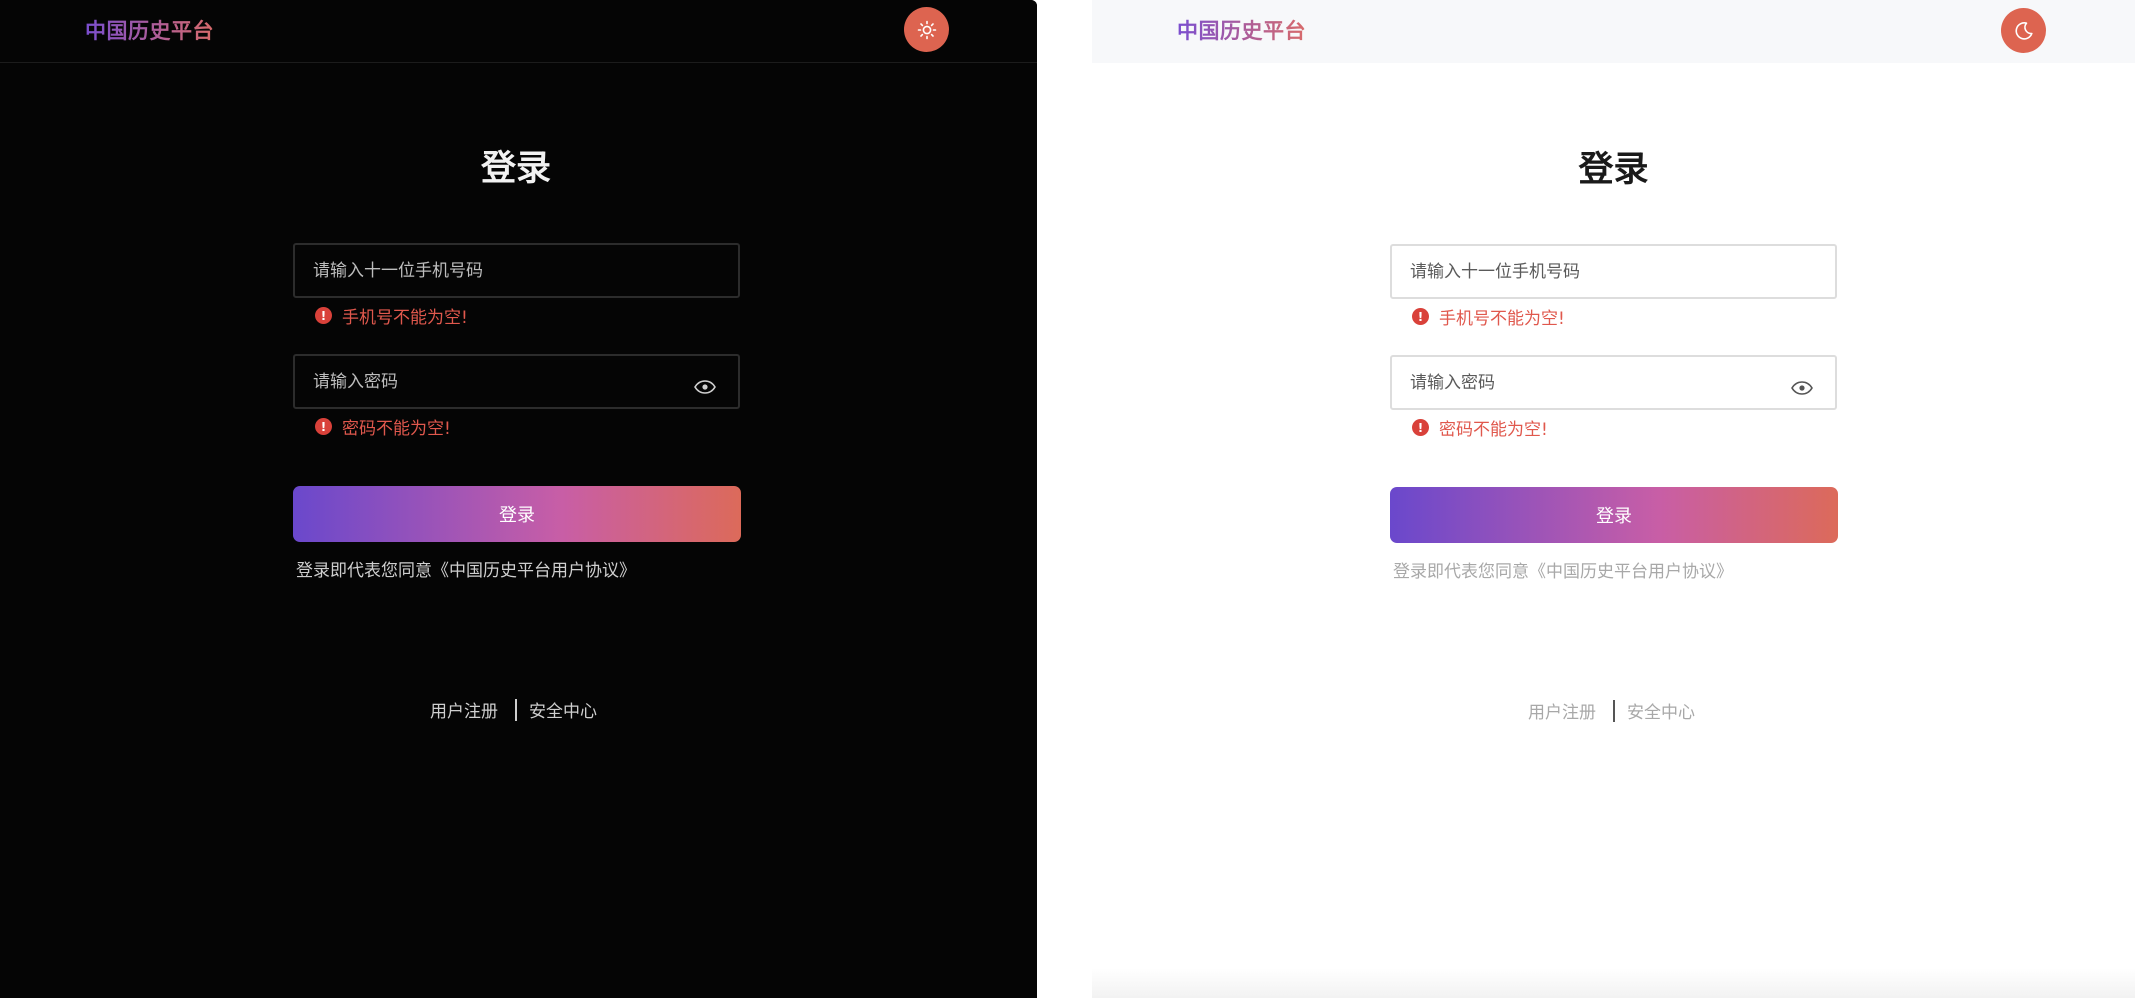 The width and height of the screenshot is (2138, 998). I want to click on sun-icon, so click(926, 29).